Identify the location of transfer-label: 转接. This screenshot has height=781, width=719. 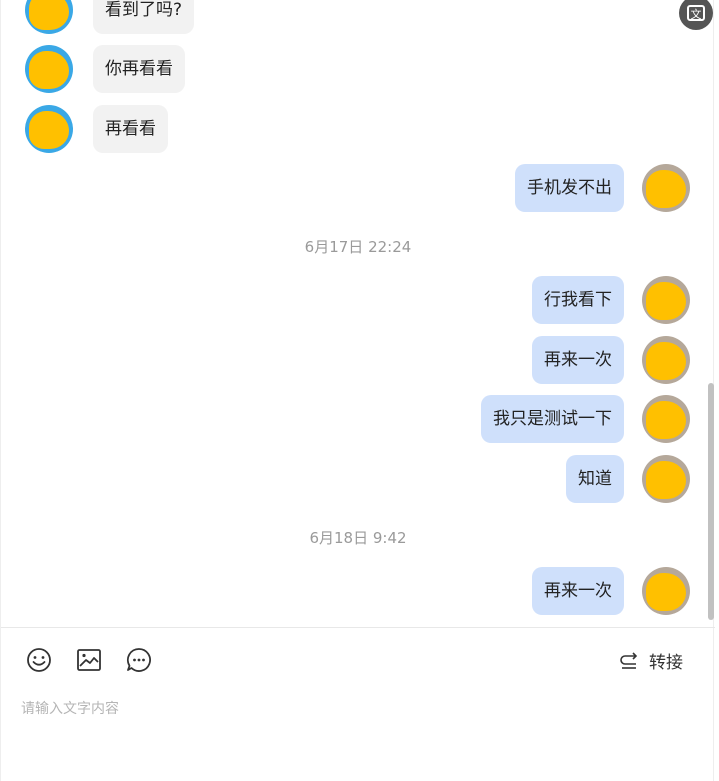
(666, 663).